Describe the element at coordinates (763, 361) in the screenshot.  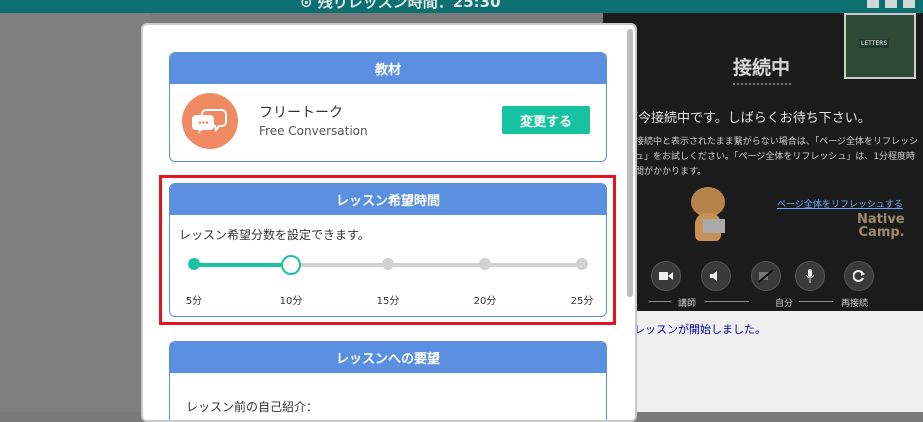
I see `chat-log: レッスンが開始しました。` at that location.